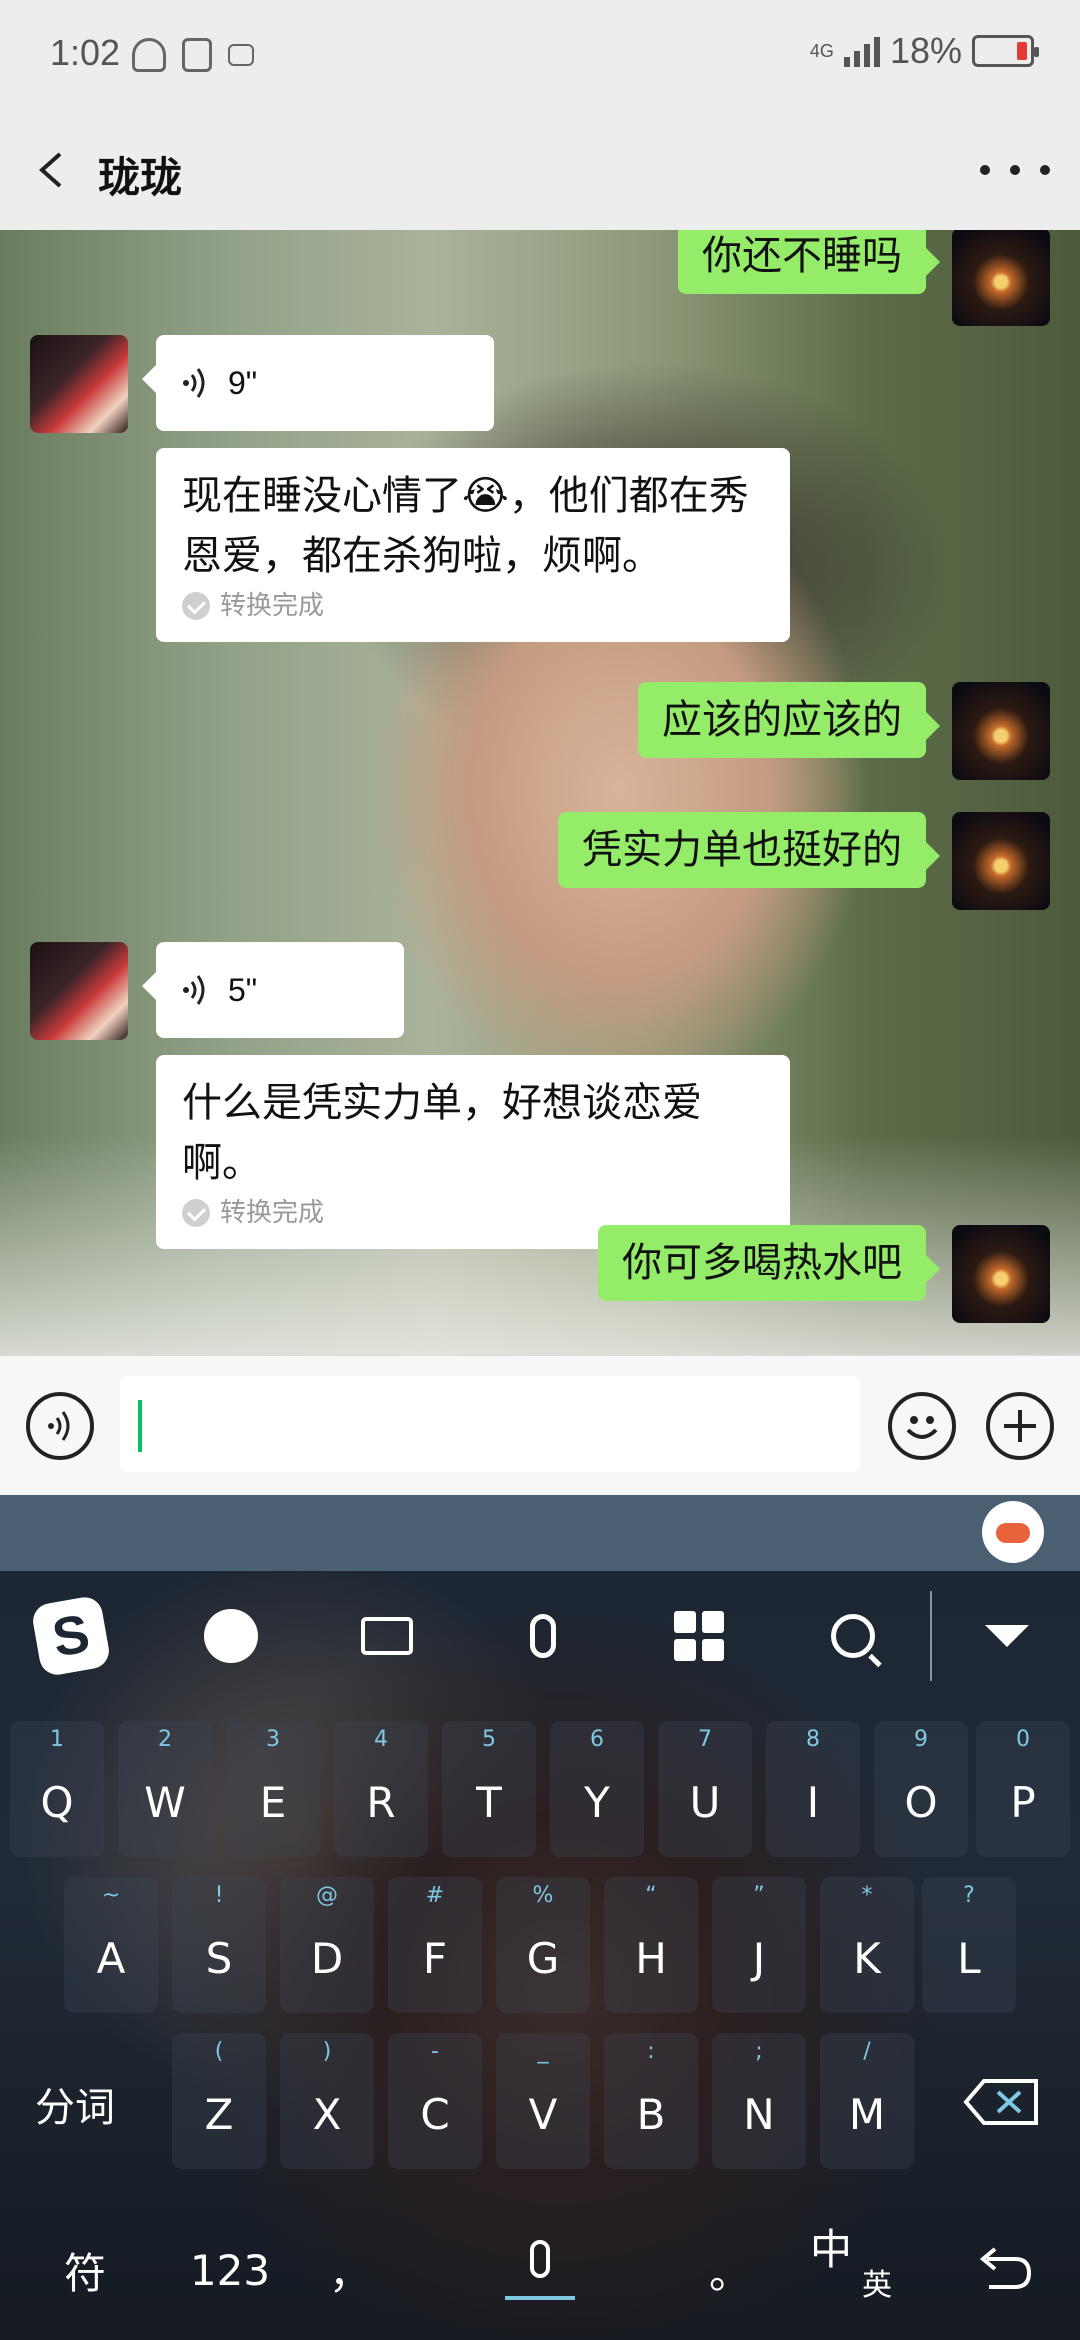 The height and width of the screenshot is (2340, 1080). What do you see at coordinates (802, 256) in the screenshot?
I see `message-text: 你还不睡吗` at bounding box center [802, 256].